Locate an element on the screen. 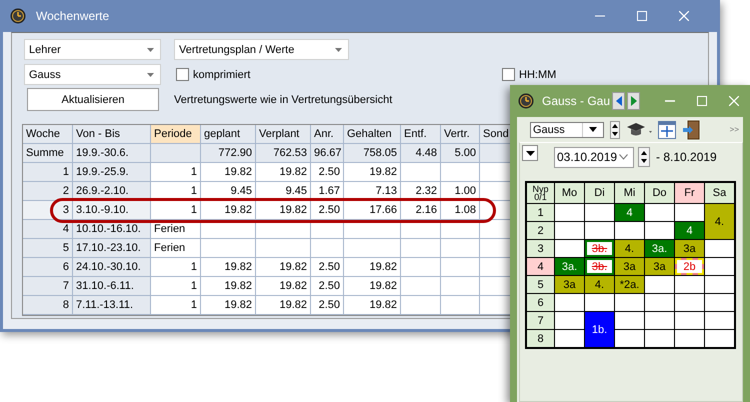  table-cell: 4.48 is located at coordinates (421, 153).